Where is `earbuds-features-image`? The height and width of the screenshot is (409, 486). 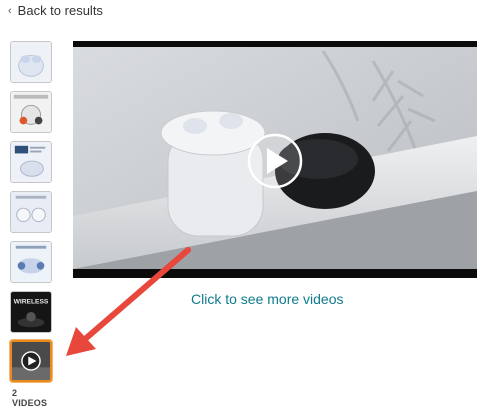
earbuds-features-image is located at coordinates (31, 262).